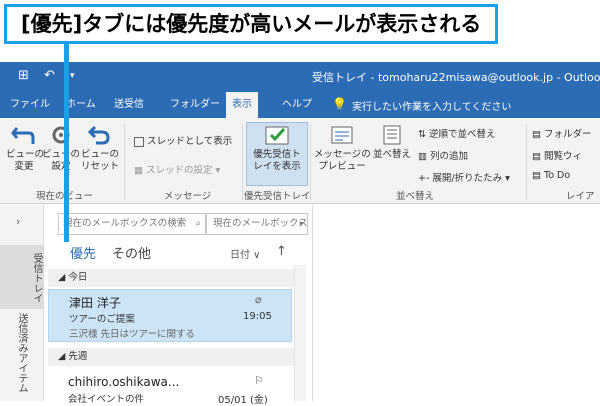  Describe the element at coordinates (300, 223) in the screenshot. I see `chevron-down-icon: ▾` at that location.